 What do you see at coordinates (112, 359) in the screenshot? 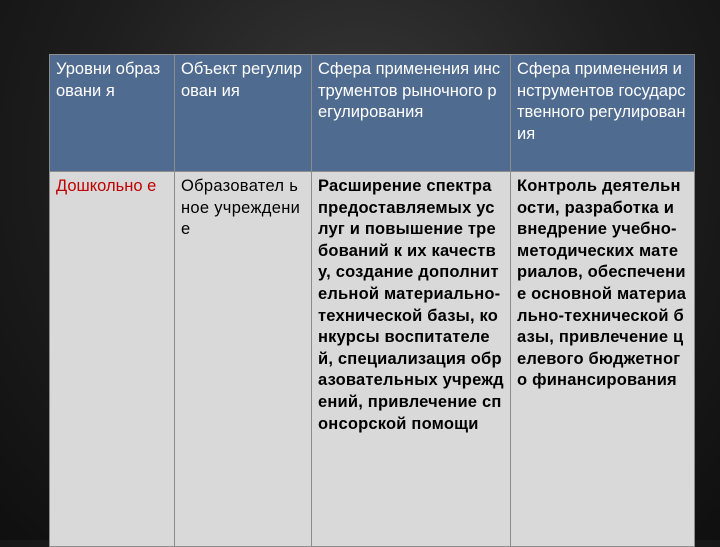
I see `cell-education-level: Дошкольно е` at bounding box center [112, 359].